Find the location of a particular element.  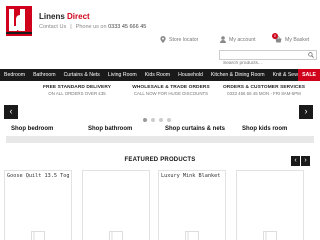

phone-number: 0333 45 666 45 is located at coordinates (127, 27).